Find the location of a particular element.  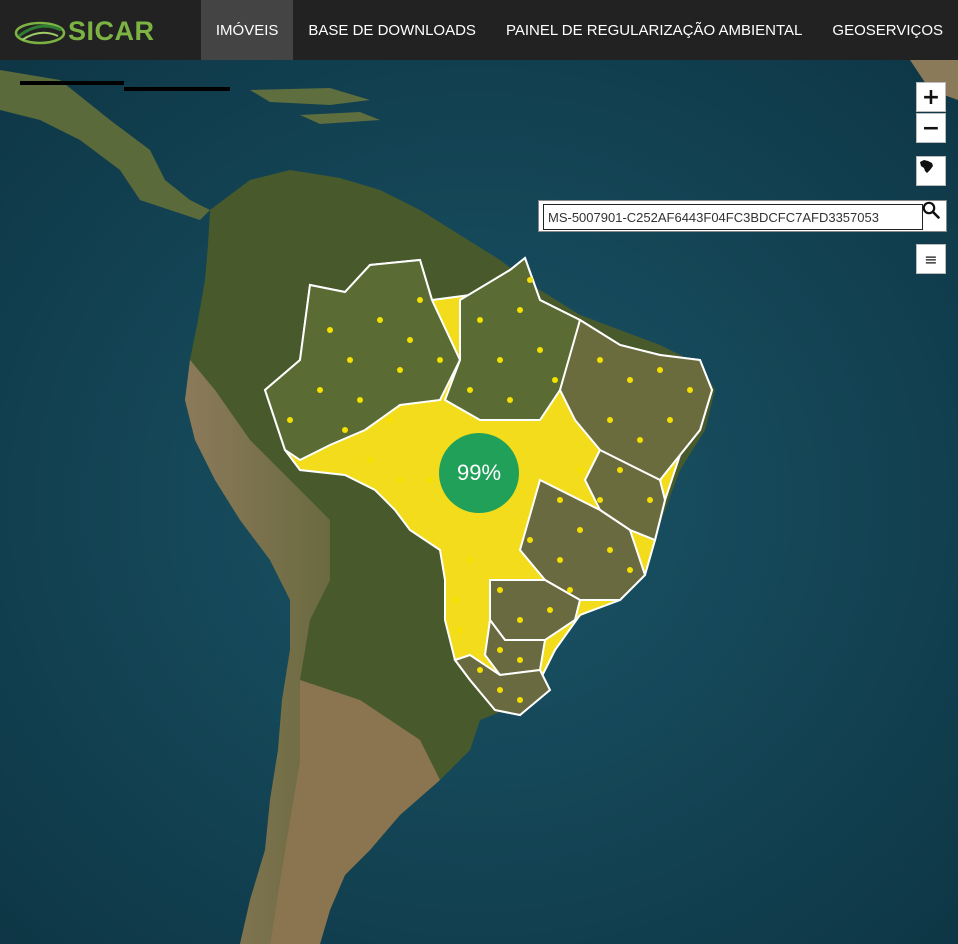

search-icon is located at coordinates (931, 210).